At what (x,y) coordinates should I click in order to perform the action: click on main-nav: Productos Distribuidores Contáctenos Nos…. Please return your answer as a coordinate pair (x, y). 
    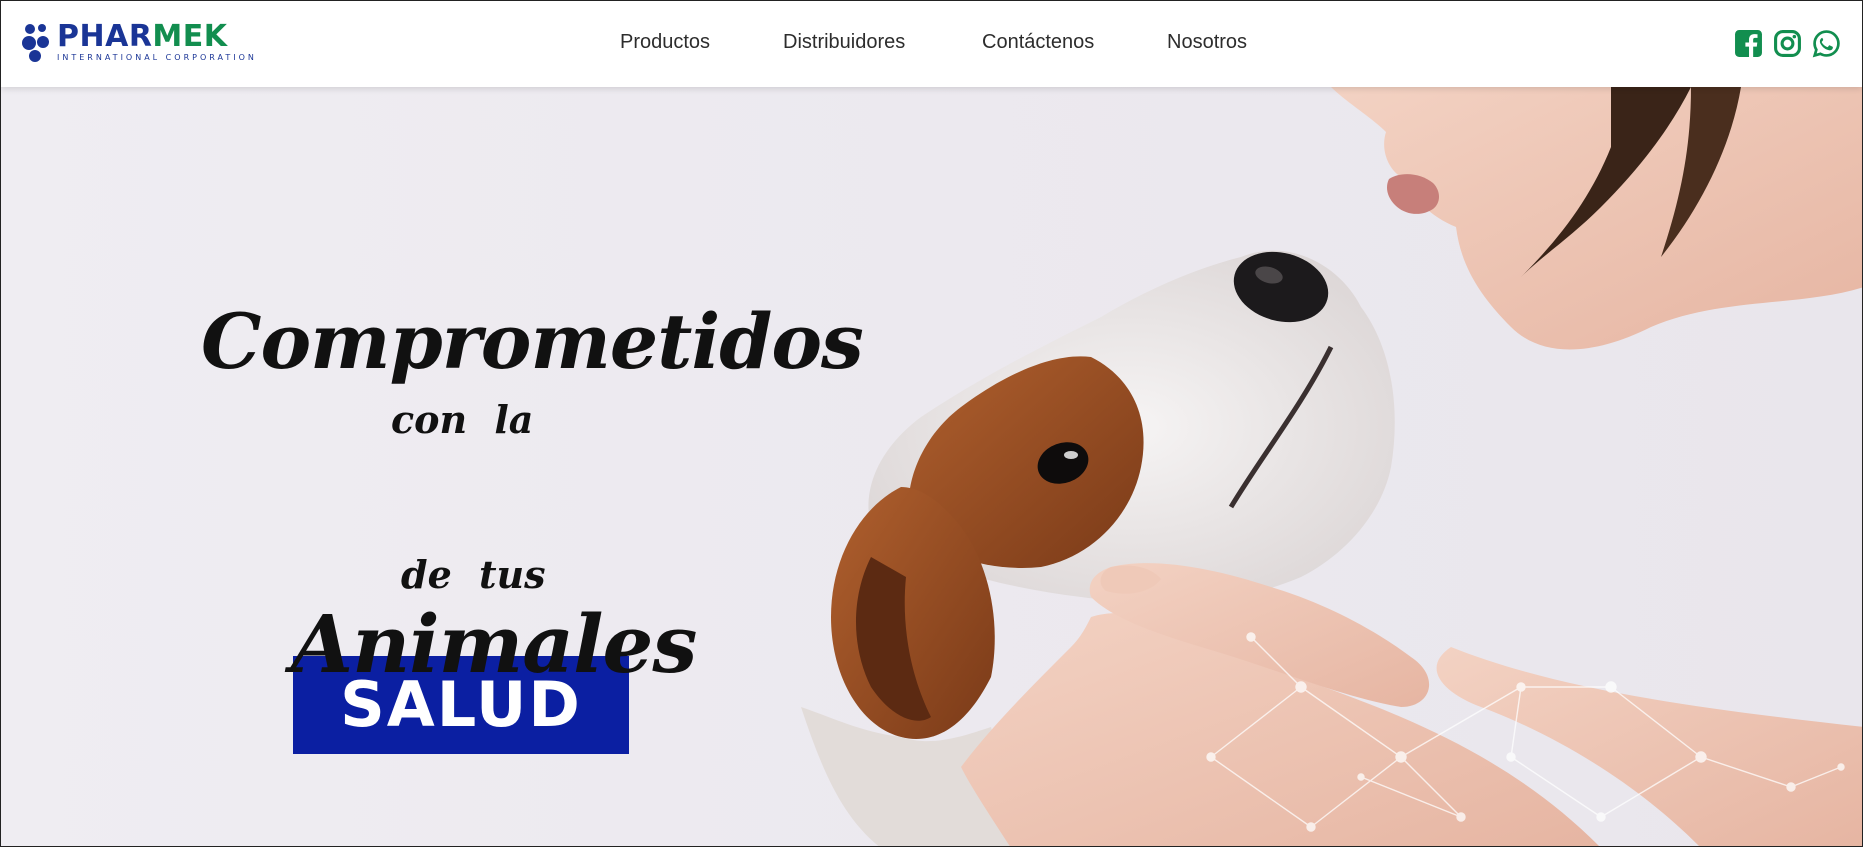
    Looking at the image, I should click on (931, 44).